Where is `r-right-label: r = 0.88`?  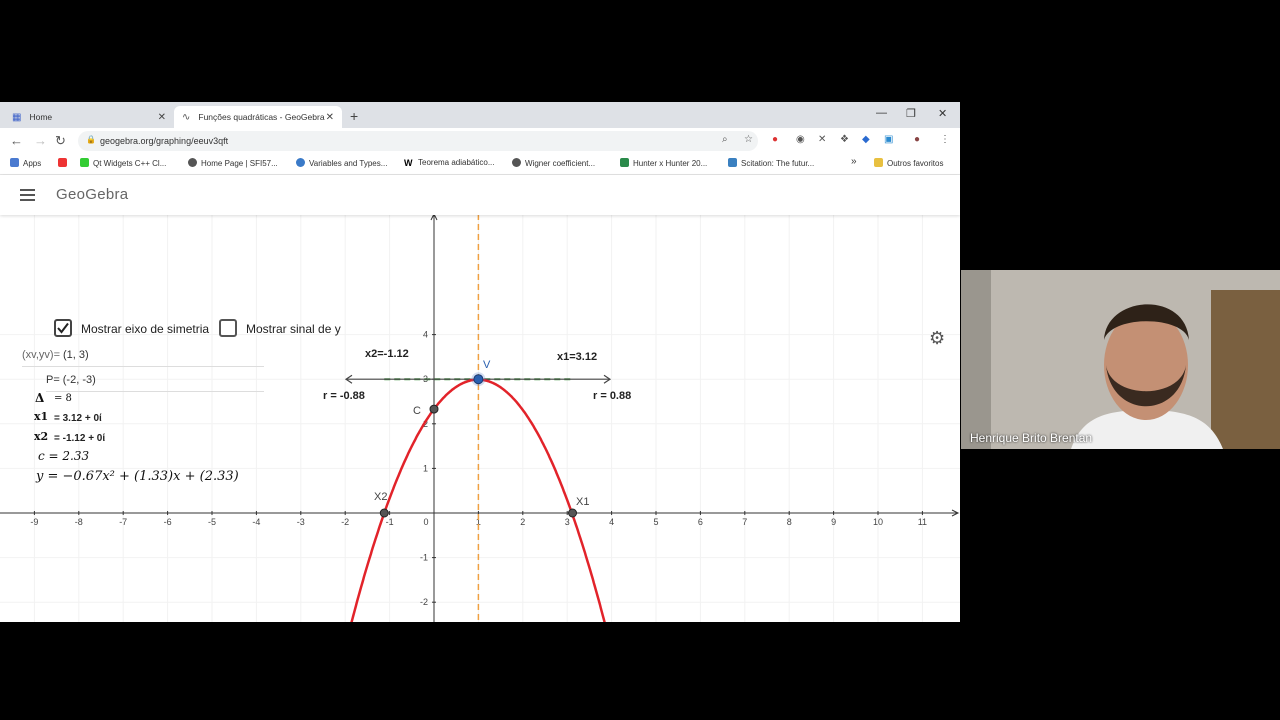 r-right-label: r = 0.88 is located at coordinates (612, 396).